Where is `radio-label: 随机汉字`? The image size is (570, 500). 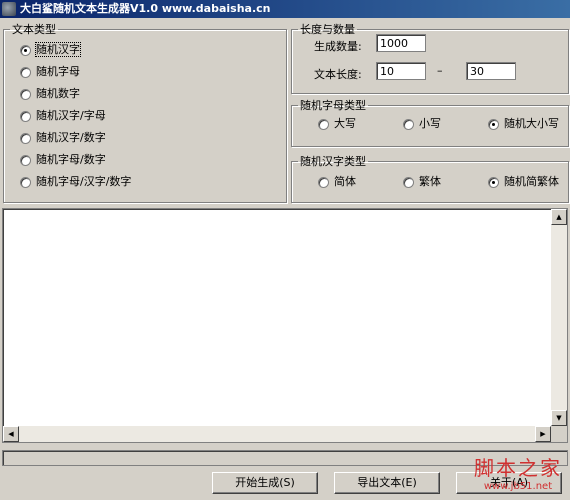
radio-label: 随机汉字 is located at coordinates (58, 49).